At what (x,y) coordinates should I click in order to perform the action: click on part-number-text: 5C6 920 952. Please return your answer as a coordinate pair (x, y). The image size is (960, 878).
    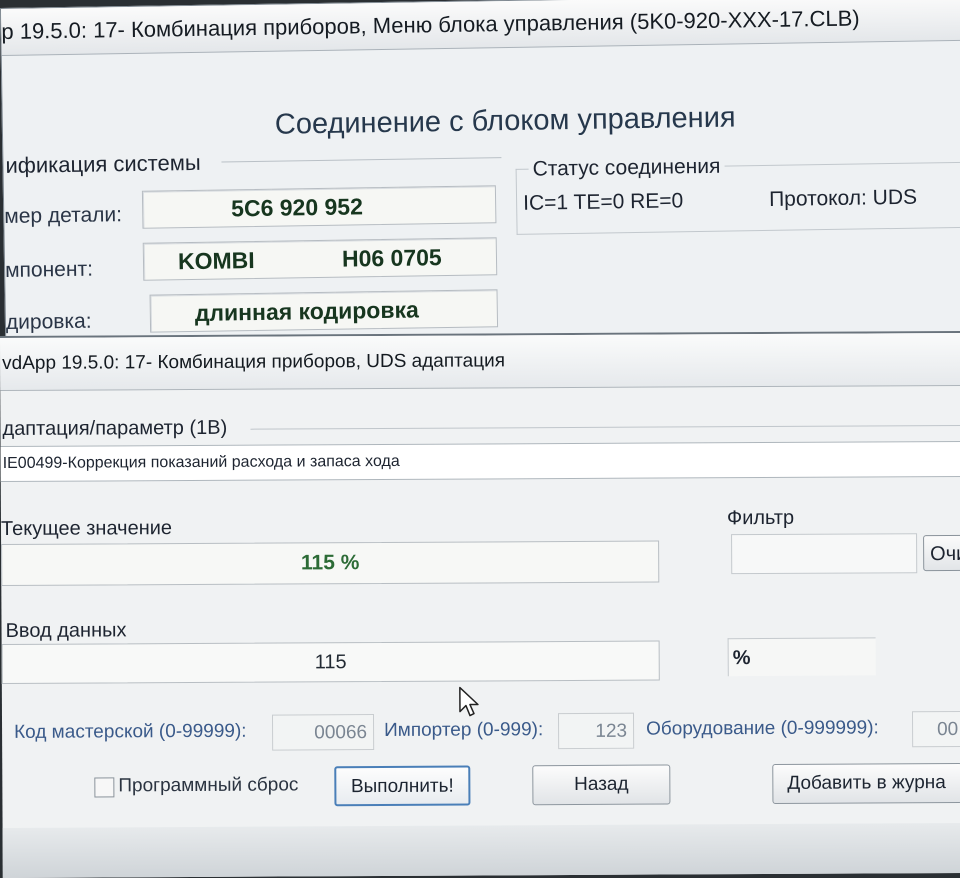
    Looking at the image, I should click on (297, 207).